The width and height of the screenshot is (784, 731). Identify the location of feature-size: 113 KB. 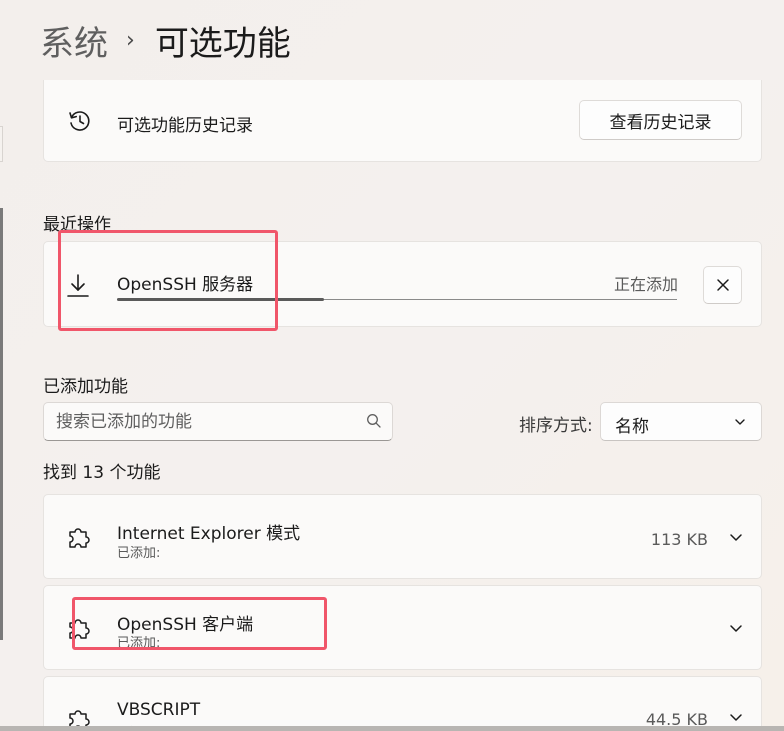
(679, 539).